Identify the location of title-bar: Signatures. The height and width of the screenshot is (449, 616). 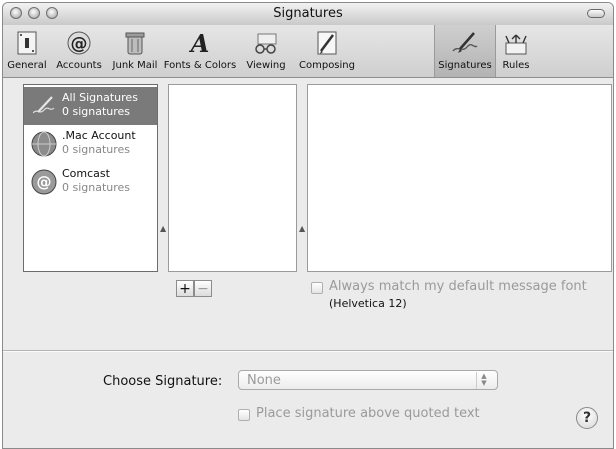
(308, 14).